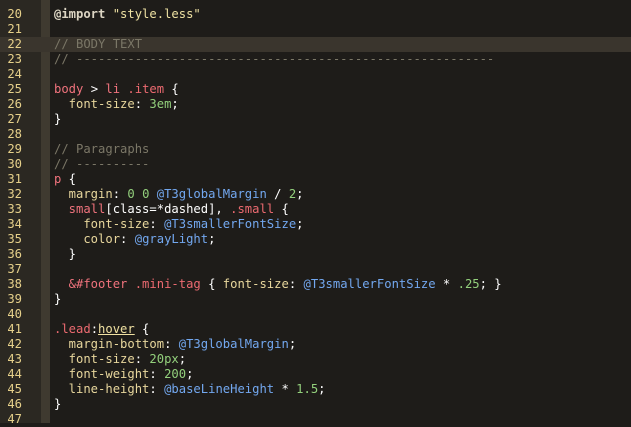 Image resolution: width=631 pixels, height=427 pixels. I want to click on code-line: 25 body > li .item {, so click(315, 89).